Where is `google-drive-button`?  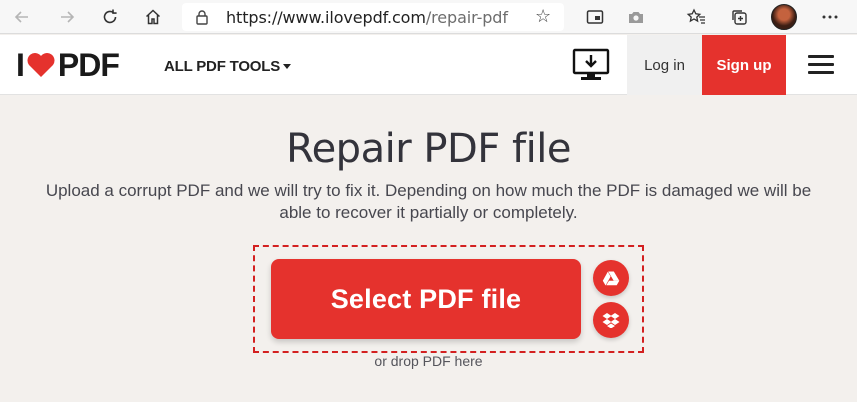 google-drive-button is located at coordinates (611, 278).